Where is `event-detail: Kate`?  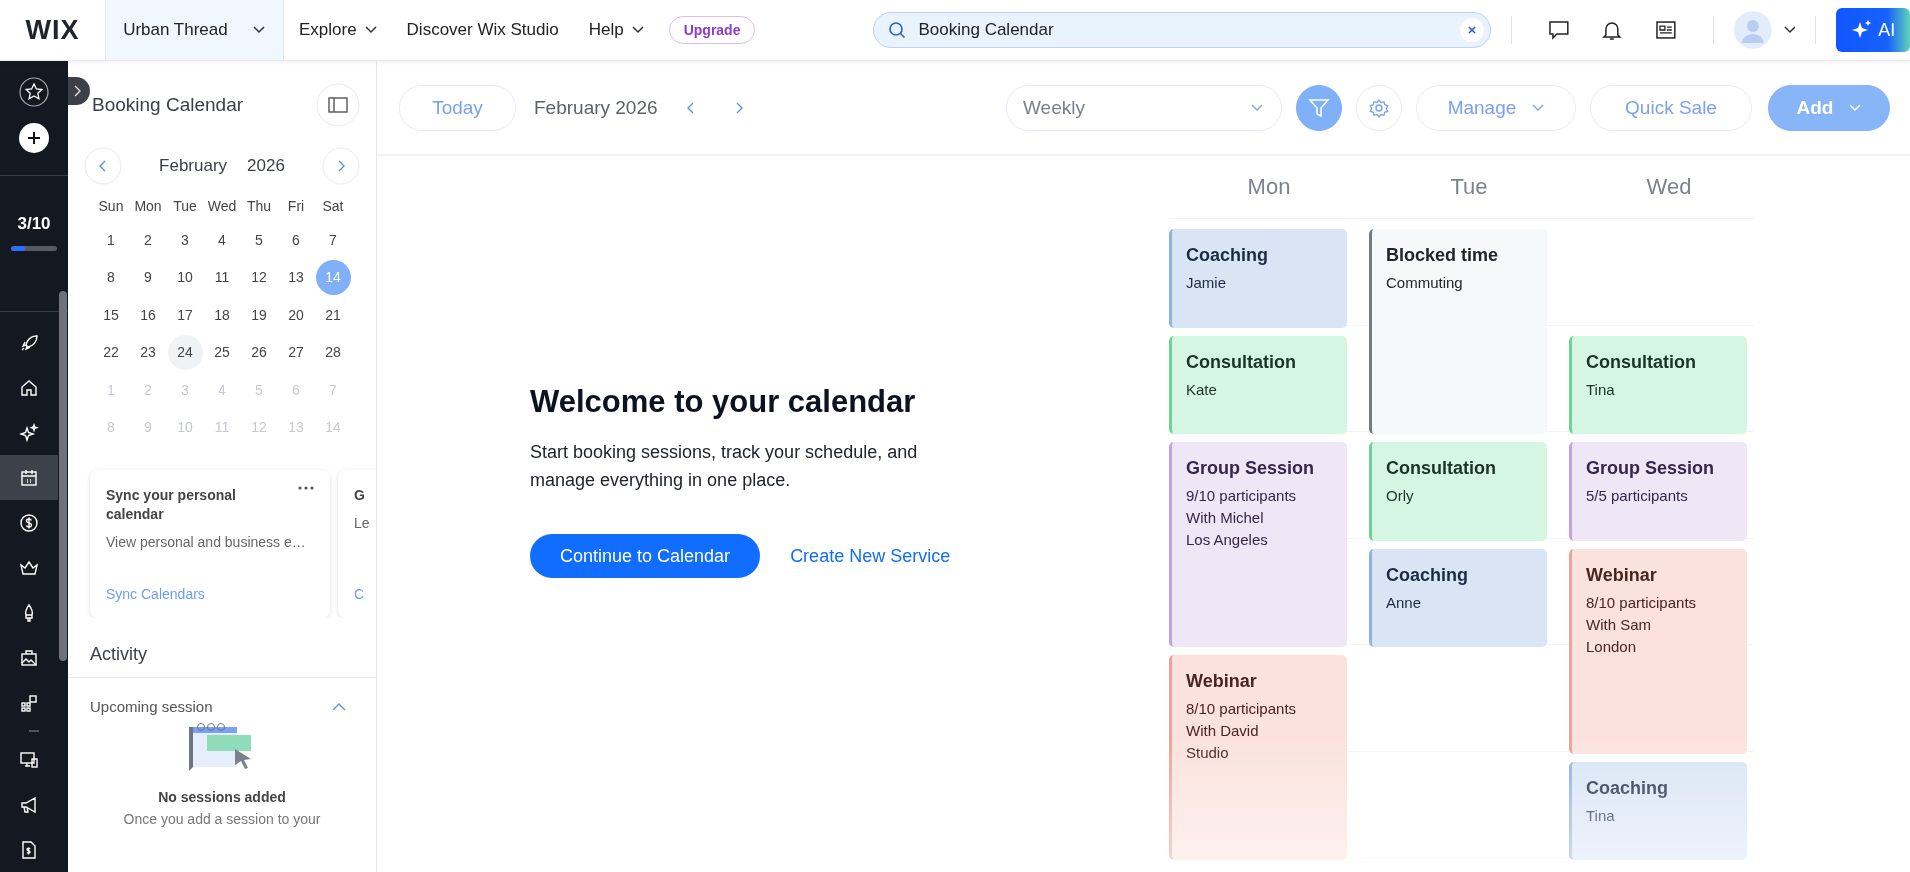
event-detail: Kate is located at coordinates (1202, 389).